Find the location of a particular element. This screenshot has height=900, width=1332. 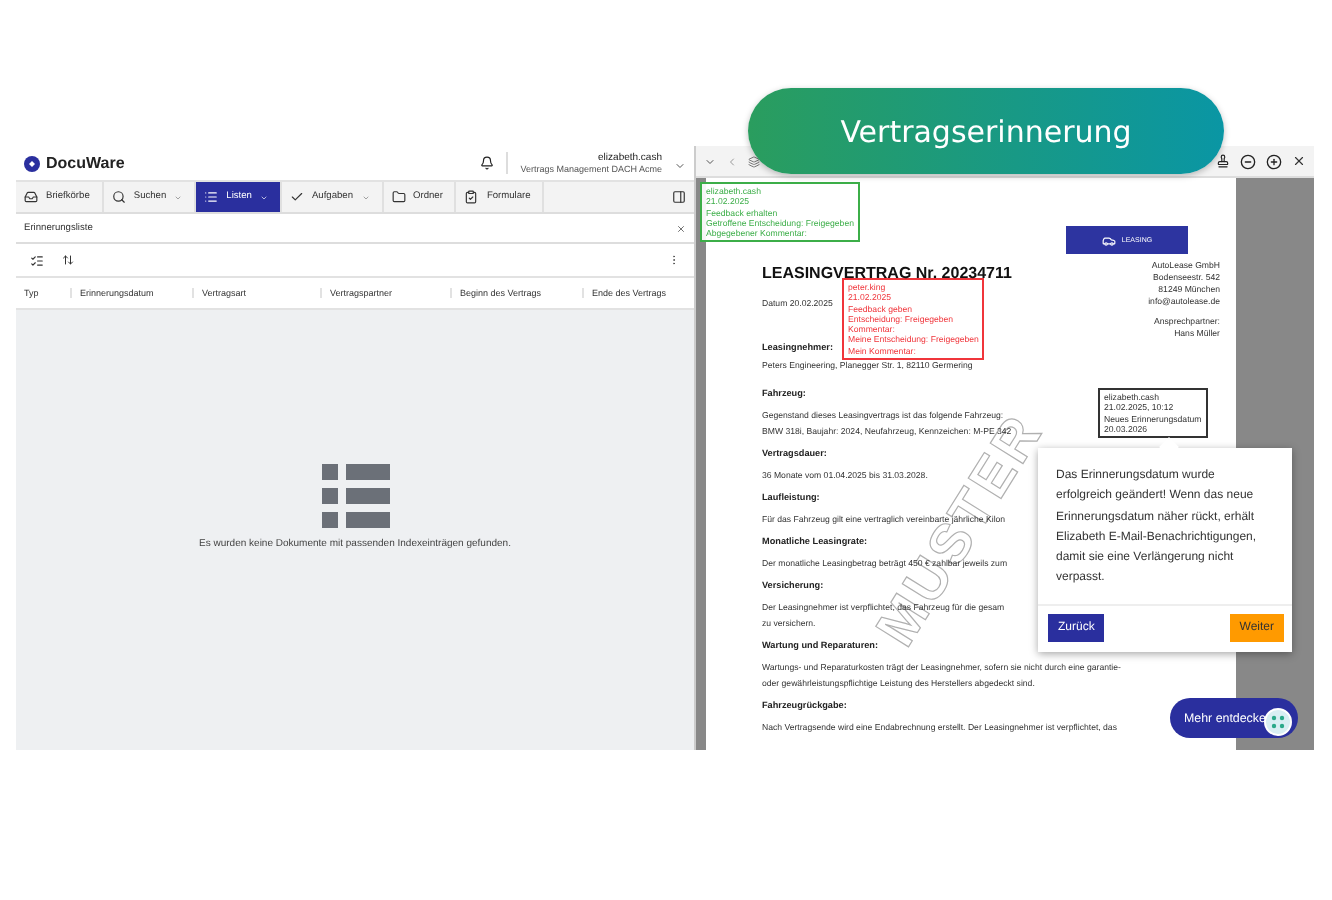

document-title: LEASINGVERTRAG Nr. 20234711 is located at coordinates (887, 273).